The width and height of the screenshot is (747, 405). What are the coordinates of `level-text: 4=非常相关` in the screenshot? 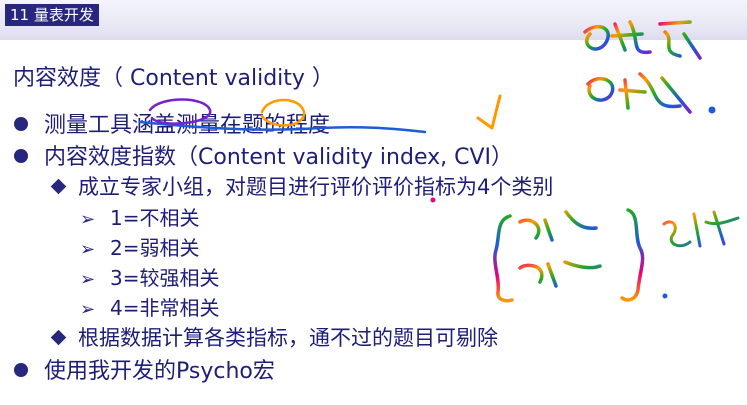 It's located at (165, 308).